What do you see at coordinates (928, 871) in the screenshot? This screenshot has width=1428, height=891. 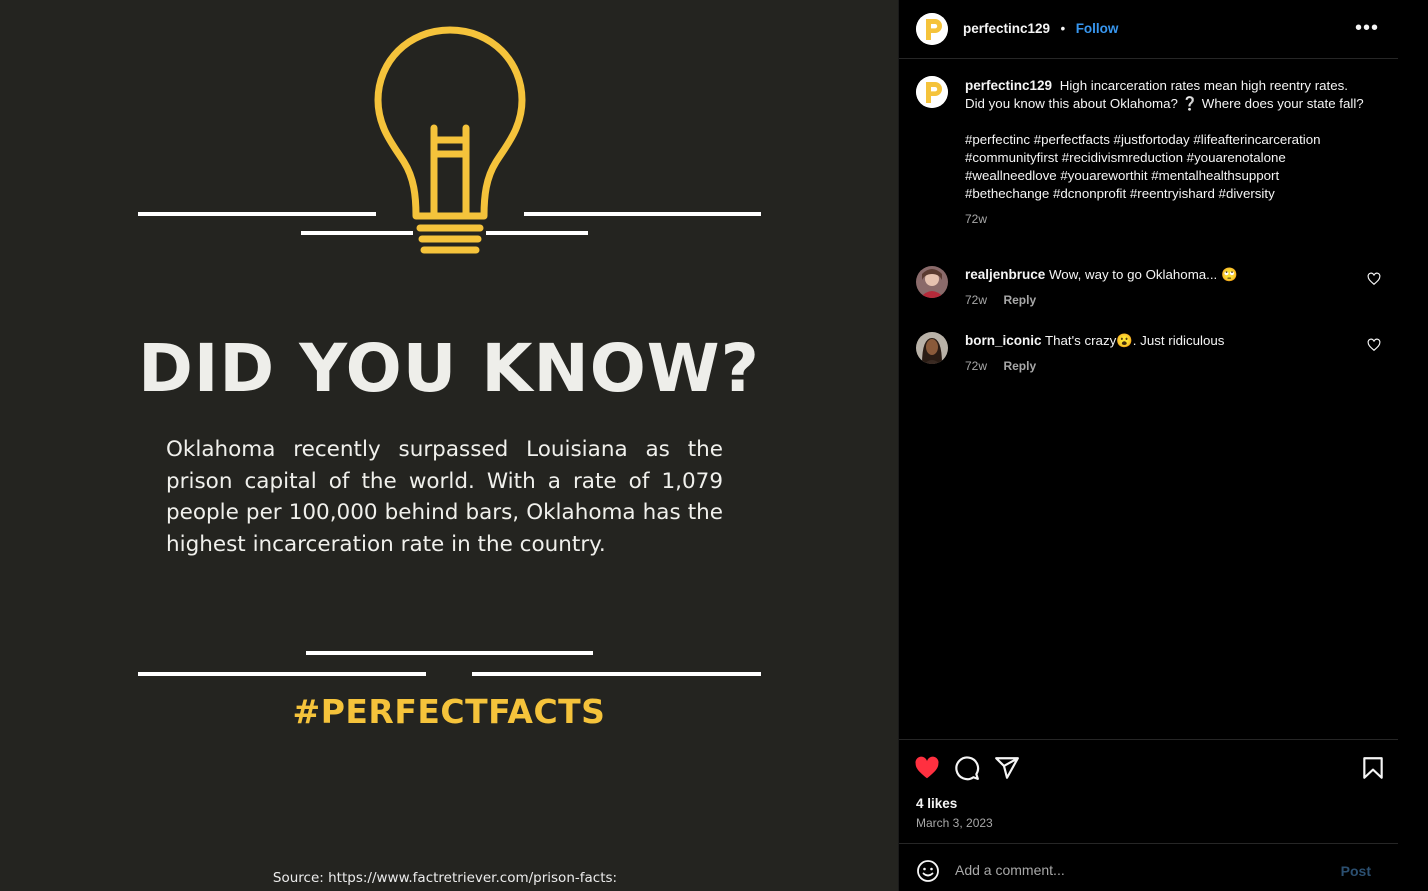 I see `emoji-icon` at bounding box center [928, 871].